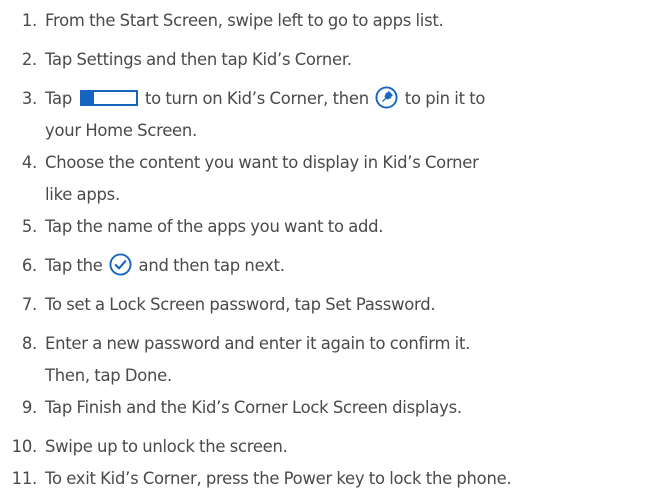 The image size is (659, 495). I want to click on step-text-line2: like apps., so click(82, 194).